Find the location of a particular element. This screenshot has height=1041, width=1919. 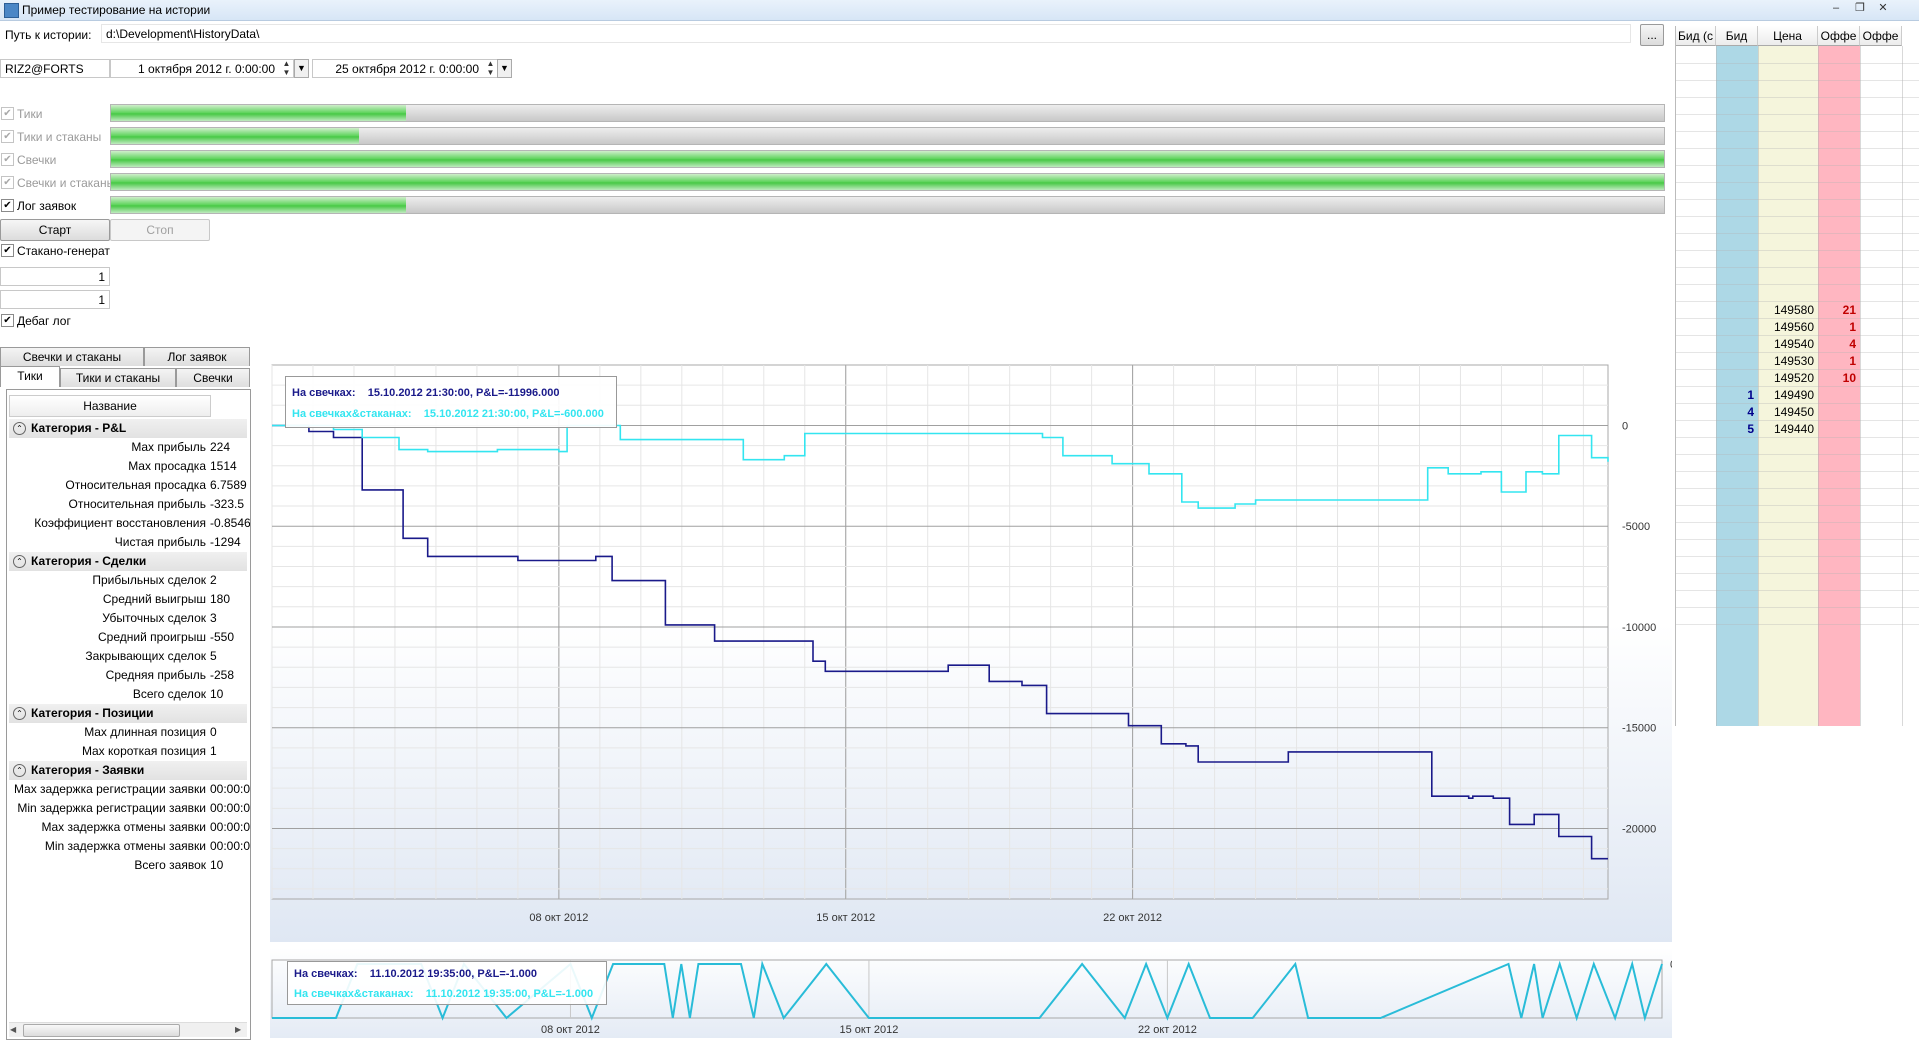

history-path-input: d:\Development\HistoryData\ is located at coordinates (866, 33).